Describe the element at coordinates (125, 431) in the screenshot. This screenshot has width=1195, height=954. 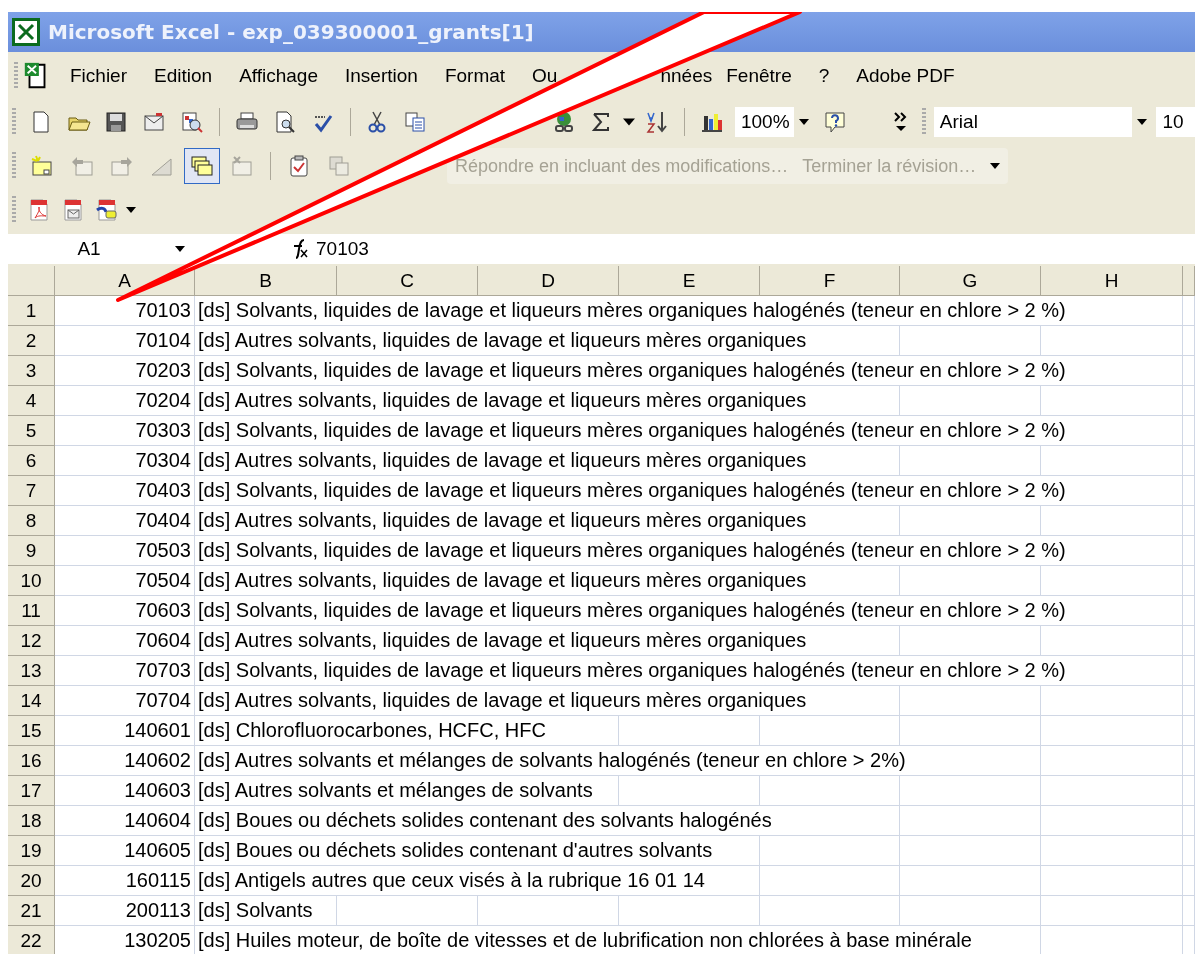
I see `table-cell: 70303` at that location.